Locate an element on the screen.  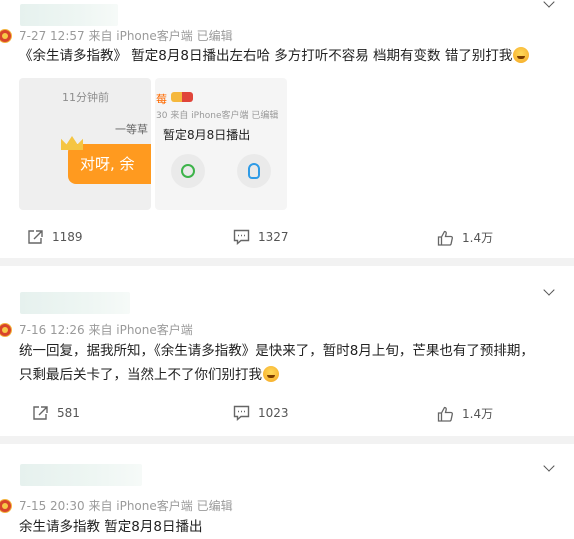
post-meta: 7-27 12:57 来自 iPhone客户端 已编辑 is located at coordinates (126, 36).